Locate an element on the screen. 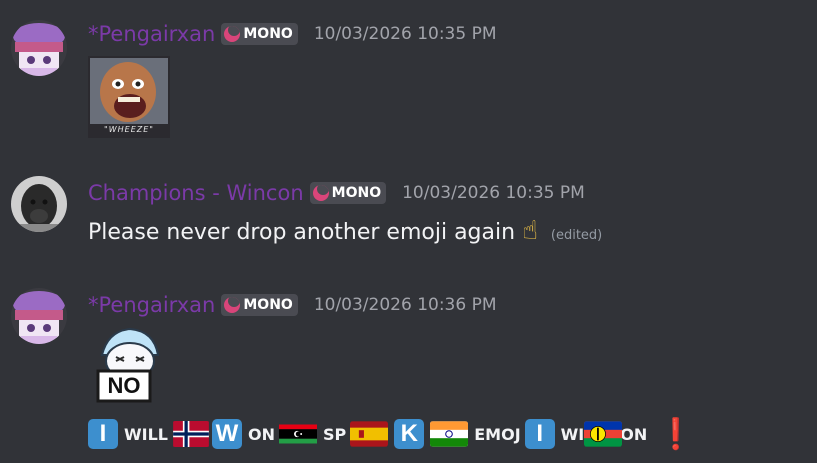  emoji-message-line: I WILL W ON SP K EMOJ I WI ON ❗ is located at coordinates (391, 434).